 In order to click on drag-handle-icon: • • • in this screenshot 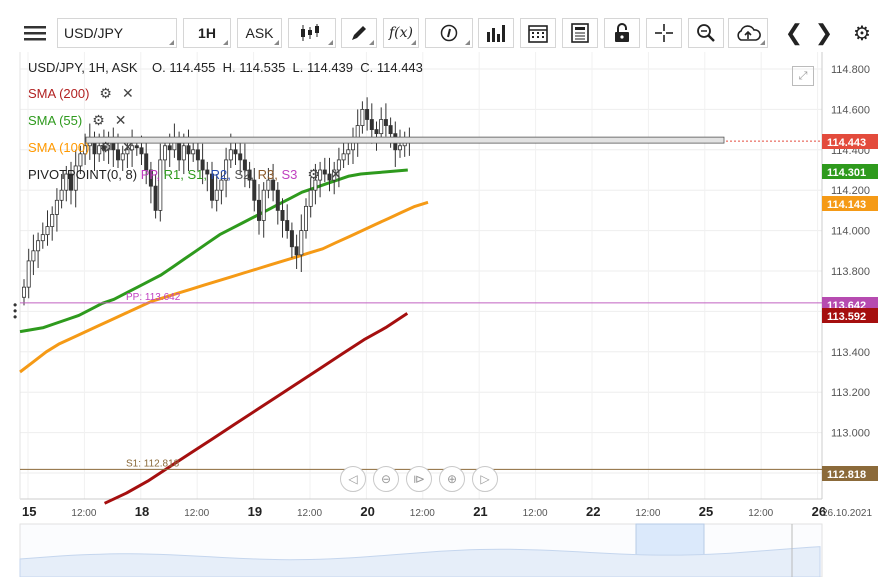, I will do `click(15, 311)`.